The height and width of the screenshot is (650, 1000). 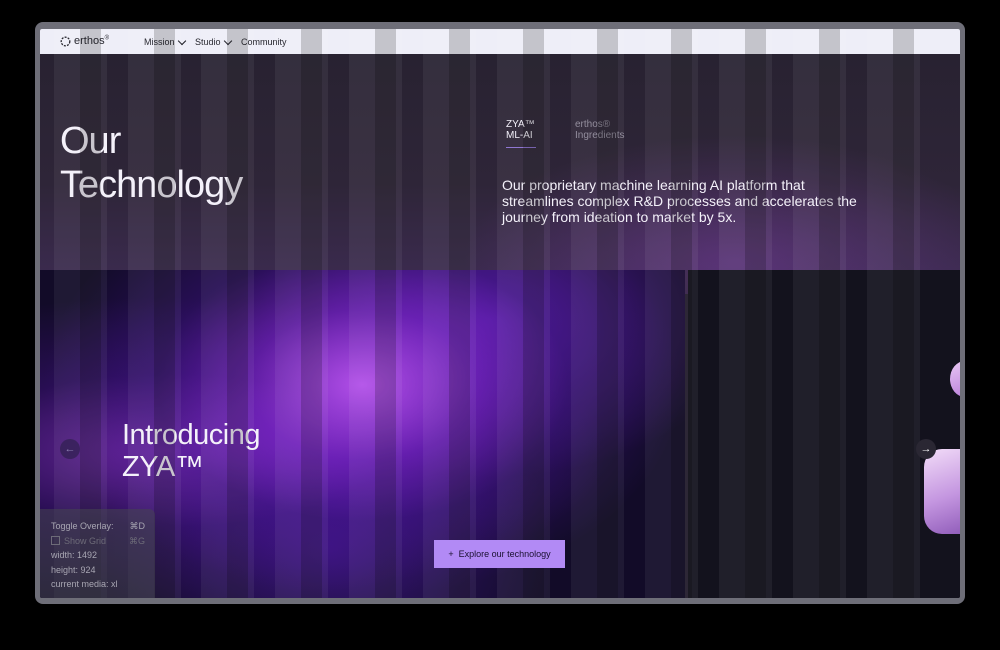 What do you see at coordinates (520, 124) in the screenshot?
I see `tab-label: ZYA™` at bounding box center [520, 124].